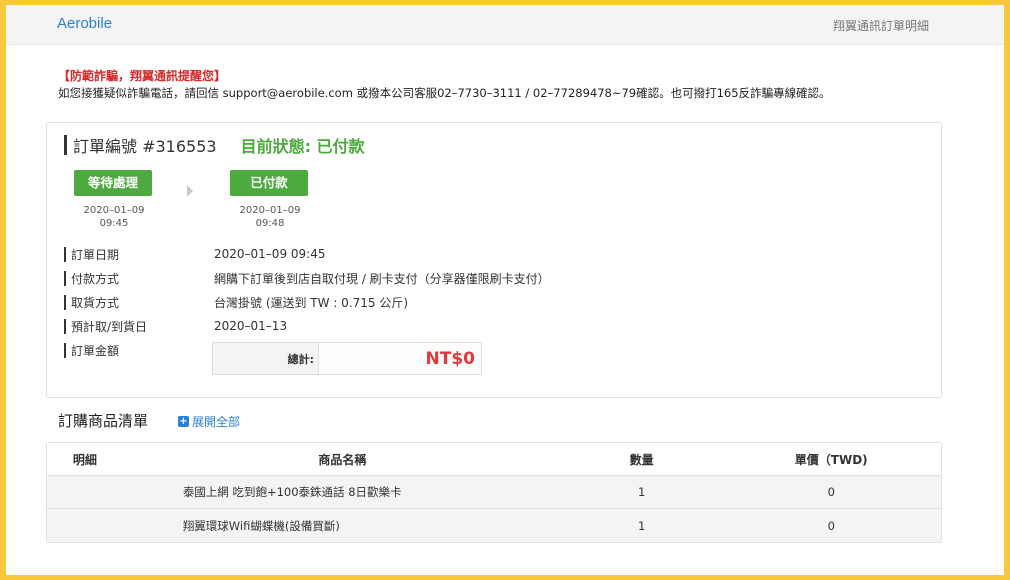 This screenshot has width=1010, height=580. What do you see at coordinates (95, 302) in the screenshot?
I see `info-label: 取貨方式` at bounding box center [95, 302].